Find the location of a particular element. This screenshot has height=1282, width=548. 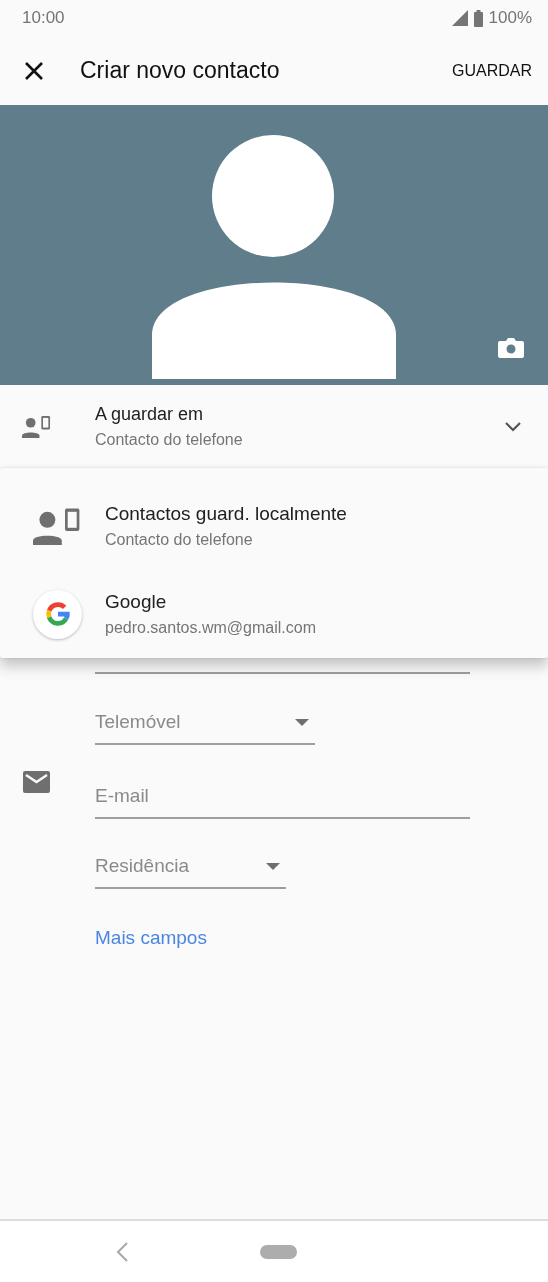

status-time: 10:00 is located at coordinates (43, 18).